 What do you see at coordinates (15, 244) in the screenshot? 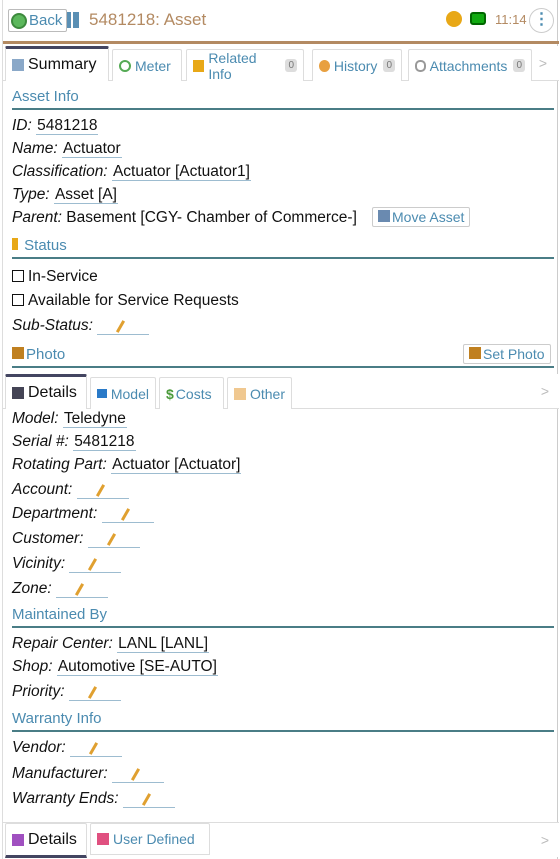
I see `traffic-light-icon` at bounding box center [15, 244].